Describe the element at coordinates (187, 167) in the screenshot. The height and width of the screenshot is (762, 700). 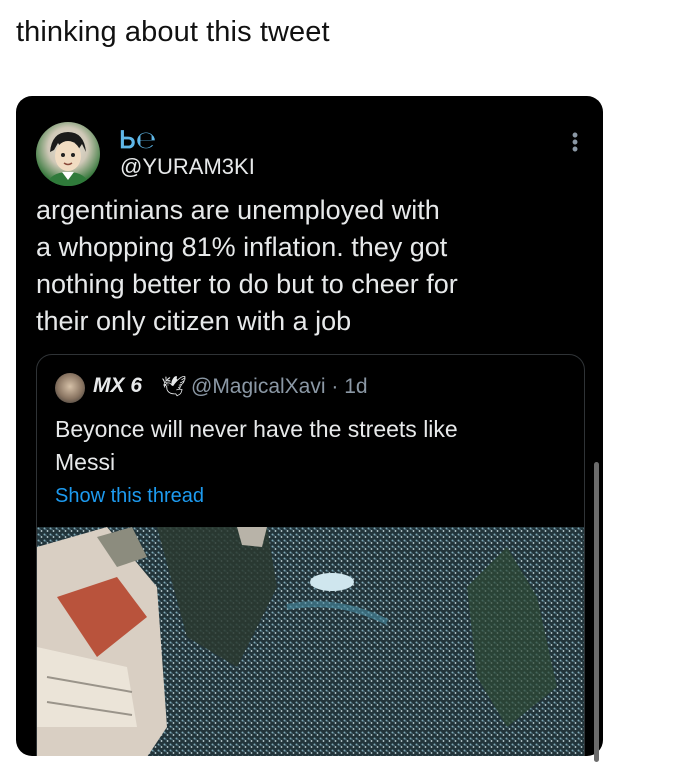
I see `user-handle: @YURAM3KI` at that location.